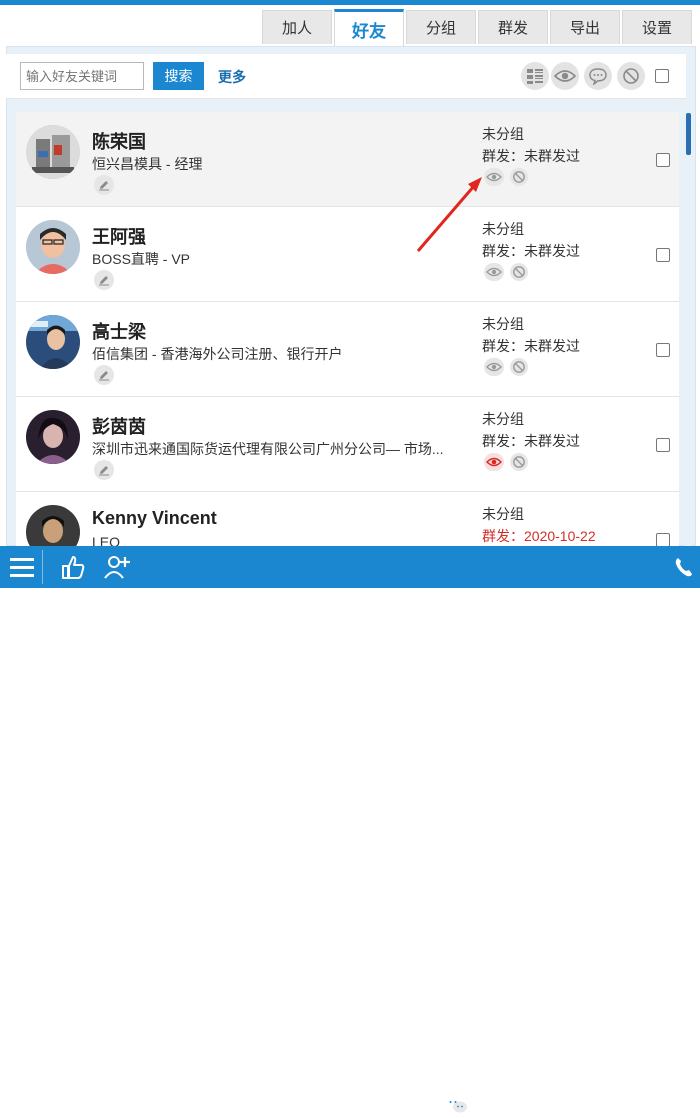 Image resolution: width=700 pixels, height=1118 pixels. What do you see at coordinates (347, 159) in the screenshot?
I see `list-item: 陈荣国 恒兴昌模具 - 经理 未分组 群发：未群发过` at bounding box center [347, 159].